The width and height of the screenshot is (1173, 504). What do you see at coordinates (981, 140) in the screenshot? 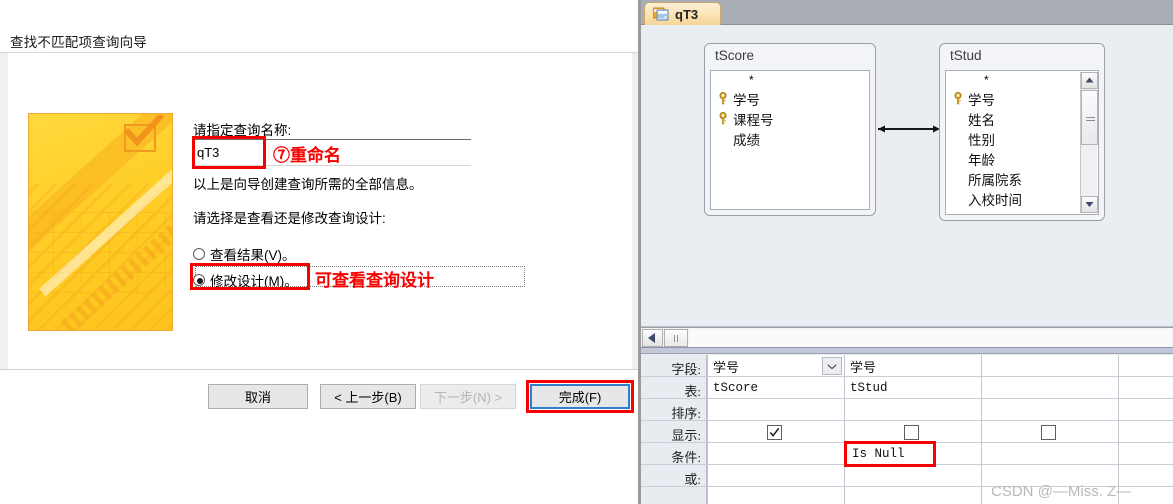
I see `field-label: 性别` at bounding box center [981, 140].